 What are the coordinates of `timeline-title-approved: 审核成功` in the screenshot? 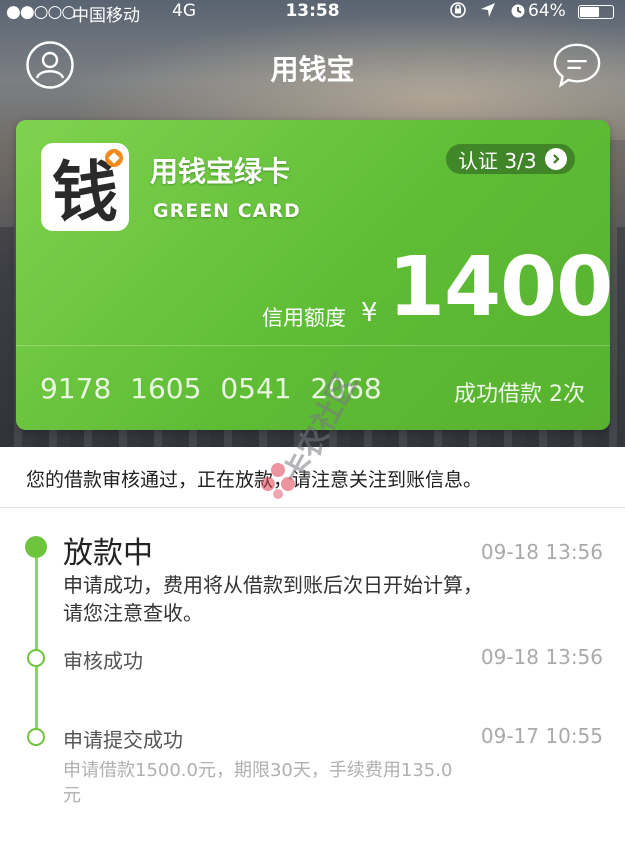 It's located at (103, 661).